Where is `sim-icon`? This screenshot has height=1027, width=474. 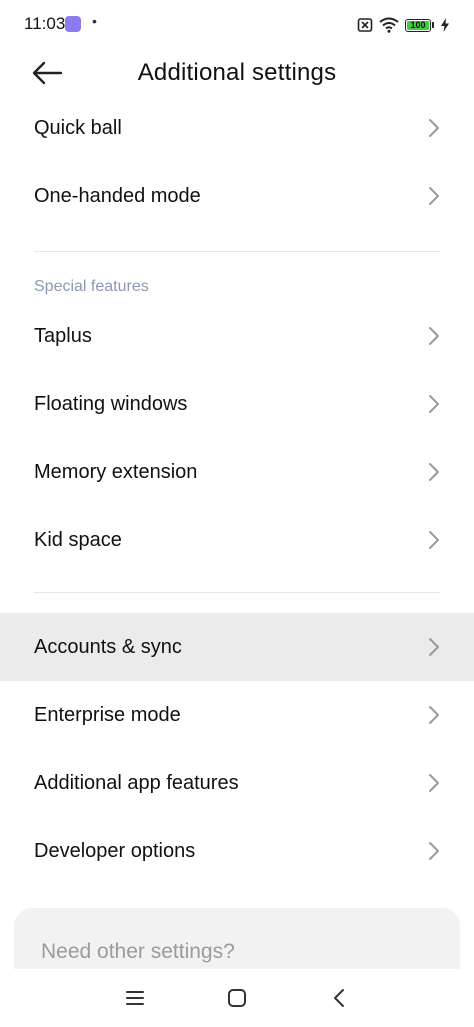
sim-icon is located at coordinates (365, 25).